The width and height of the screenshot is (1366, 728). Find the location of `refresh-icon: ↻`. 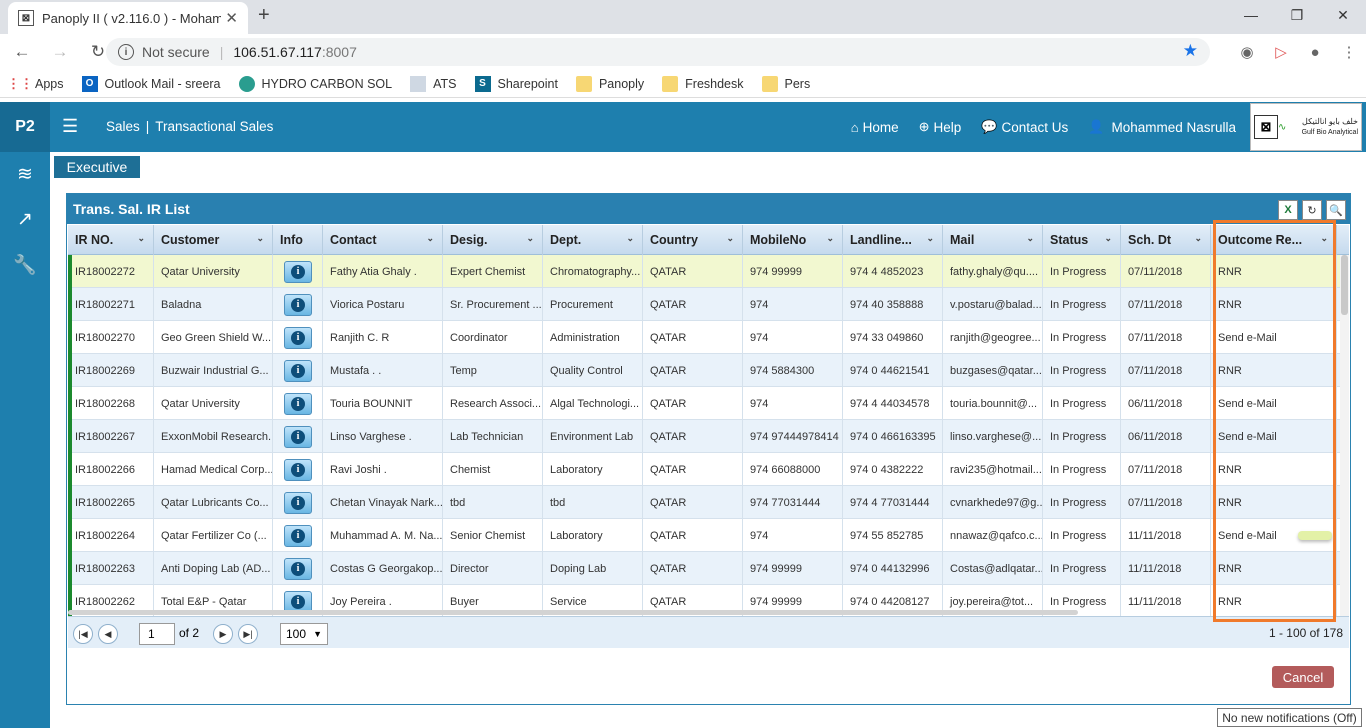

refresh-icon: ↻ is located at coordinates (1312, 210).